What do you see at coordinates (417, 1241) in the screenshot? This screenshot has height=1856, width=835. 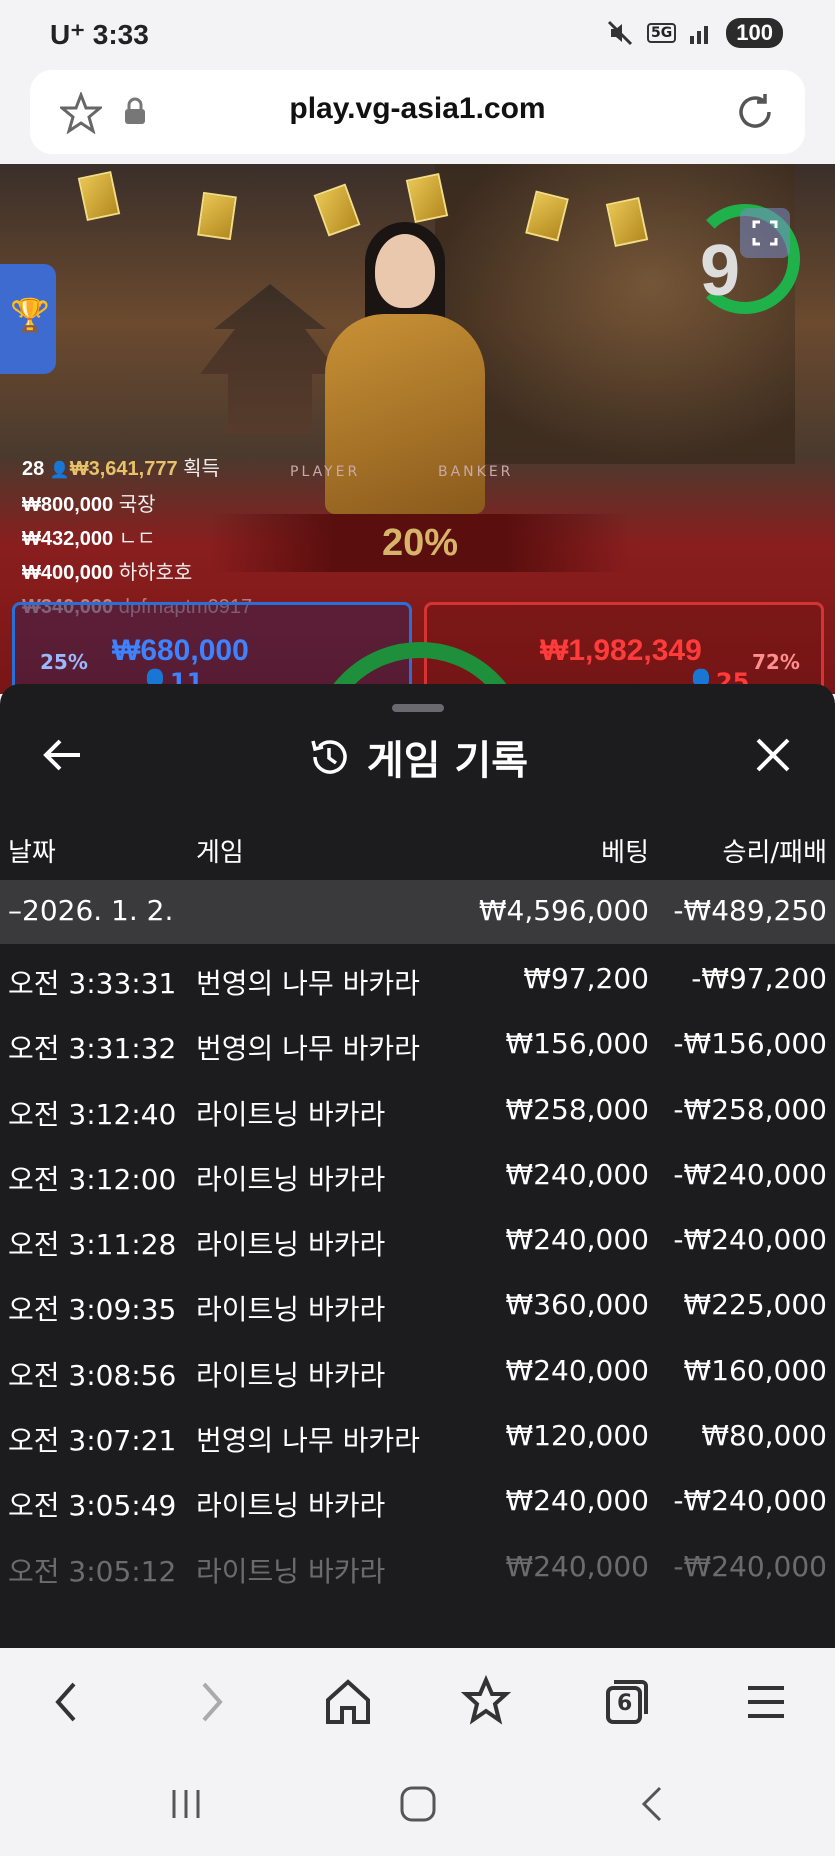 I see `table-row: 오전 3:11:28 라이트닝 바카라 ₩240,000 -₩240,000` at bounding box center [417, 1241].